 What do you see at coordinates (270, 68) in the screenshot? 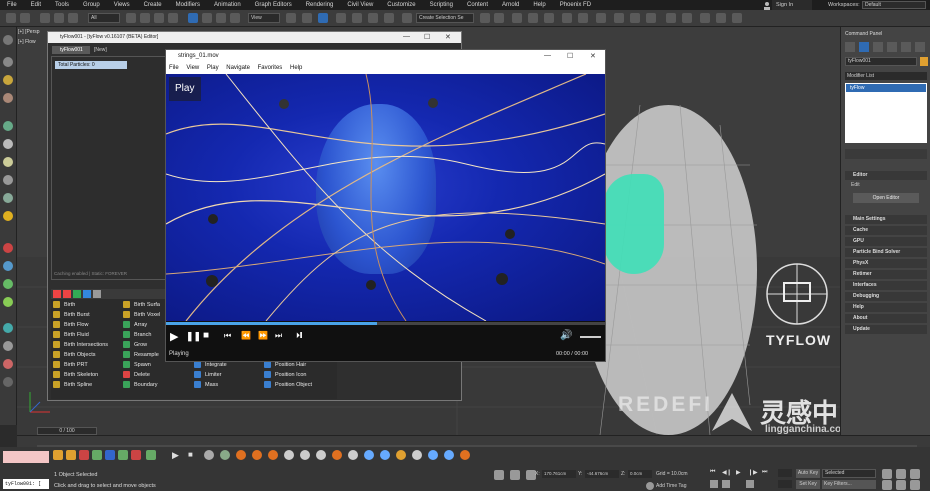
I see `video-menu-favorites: Favorites` at bounding box center [270, 68].